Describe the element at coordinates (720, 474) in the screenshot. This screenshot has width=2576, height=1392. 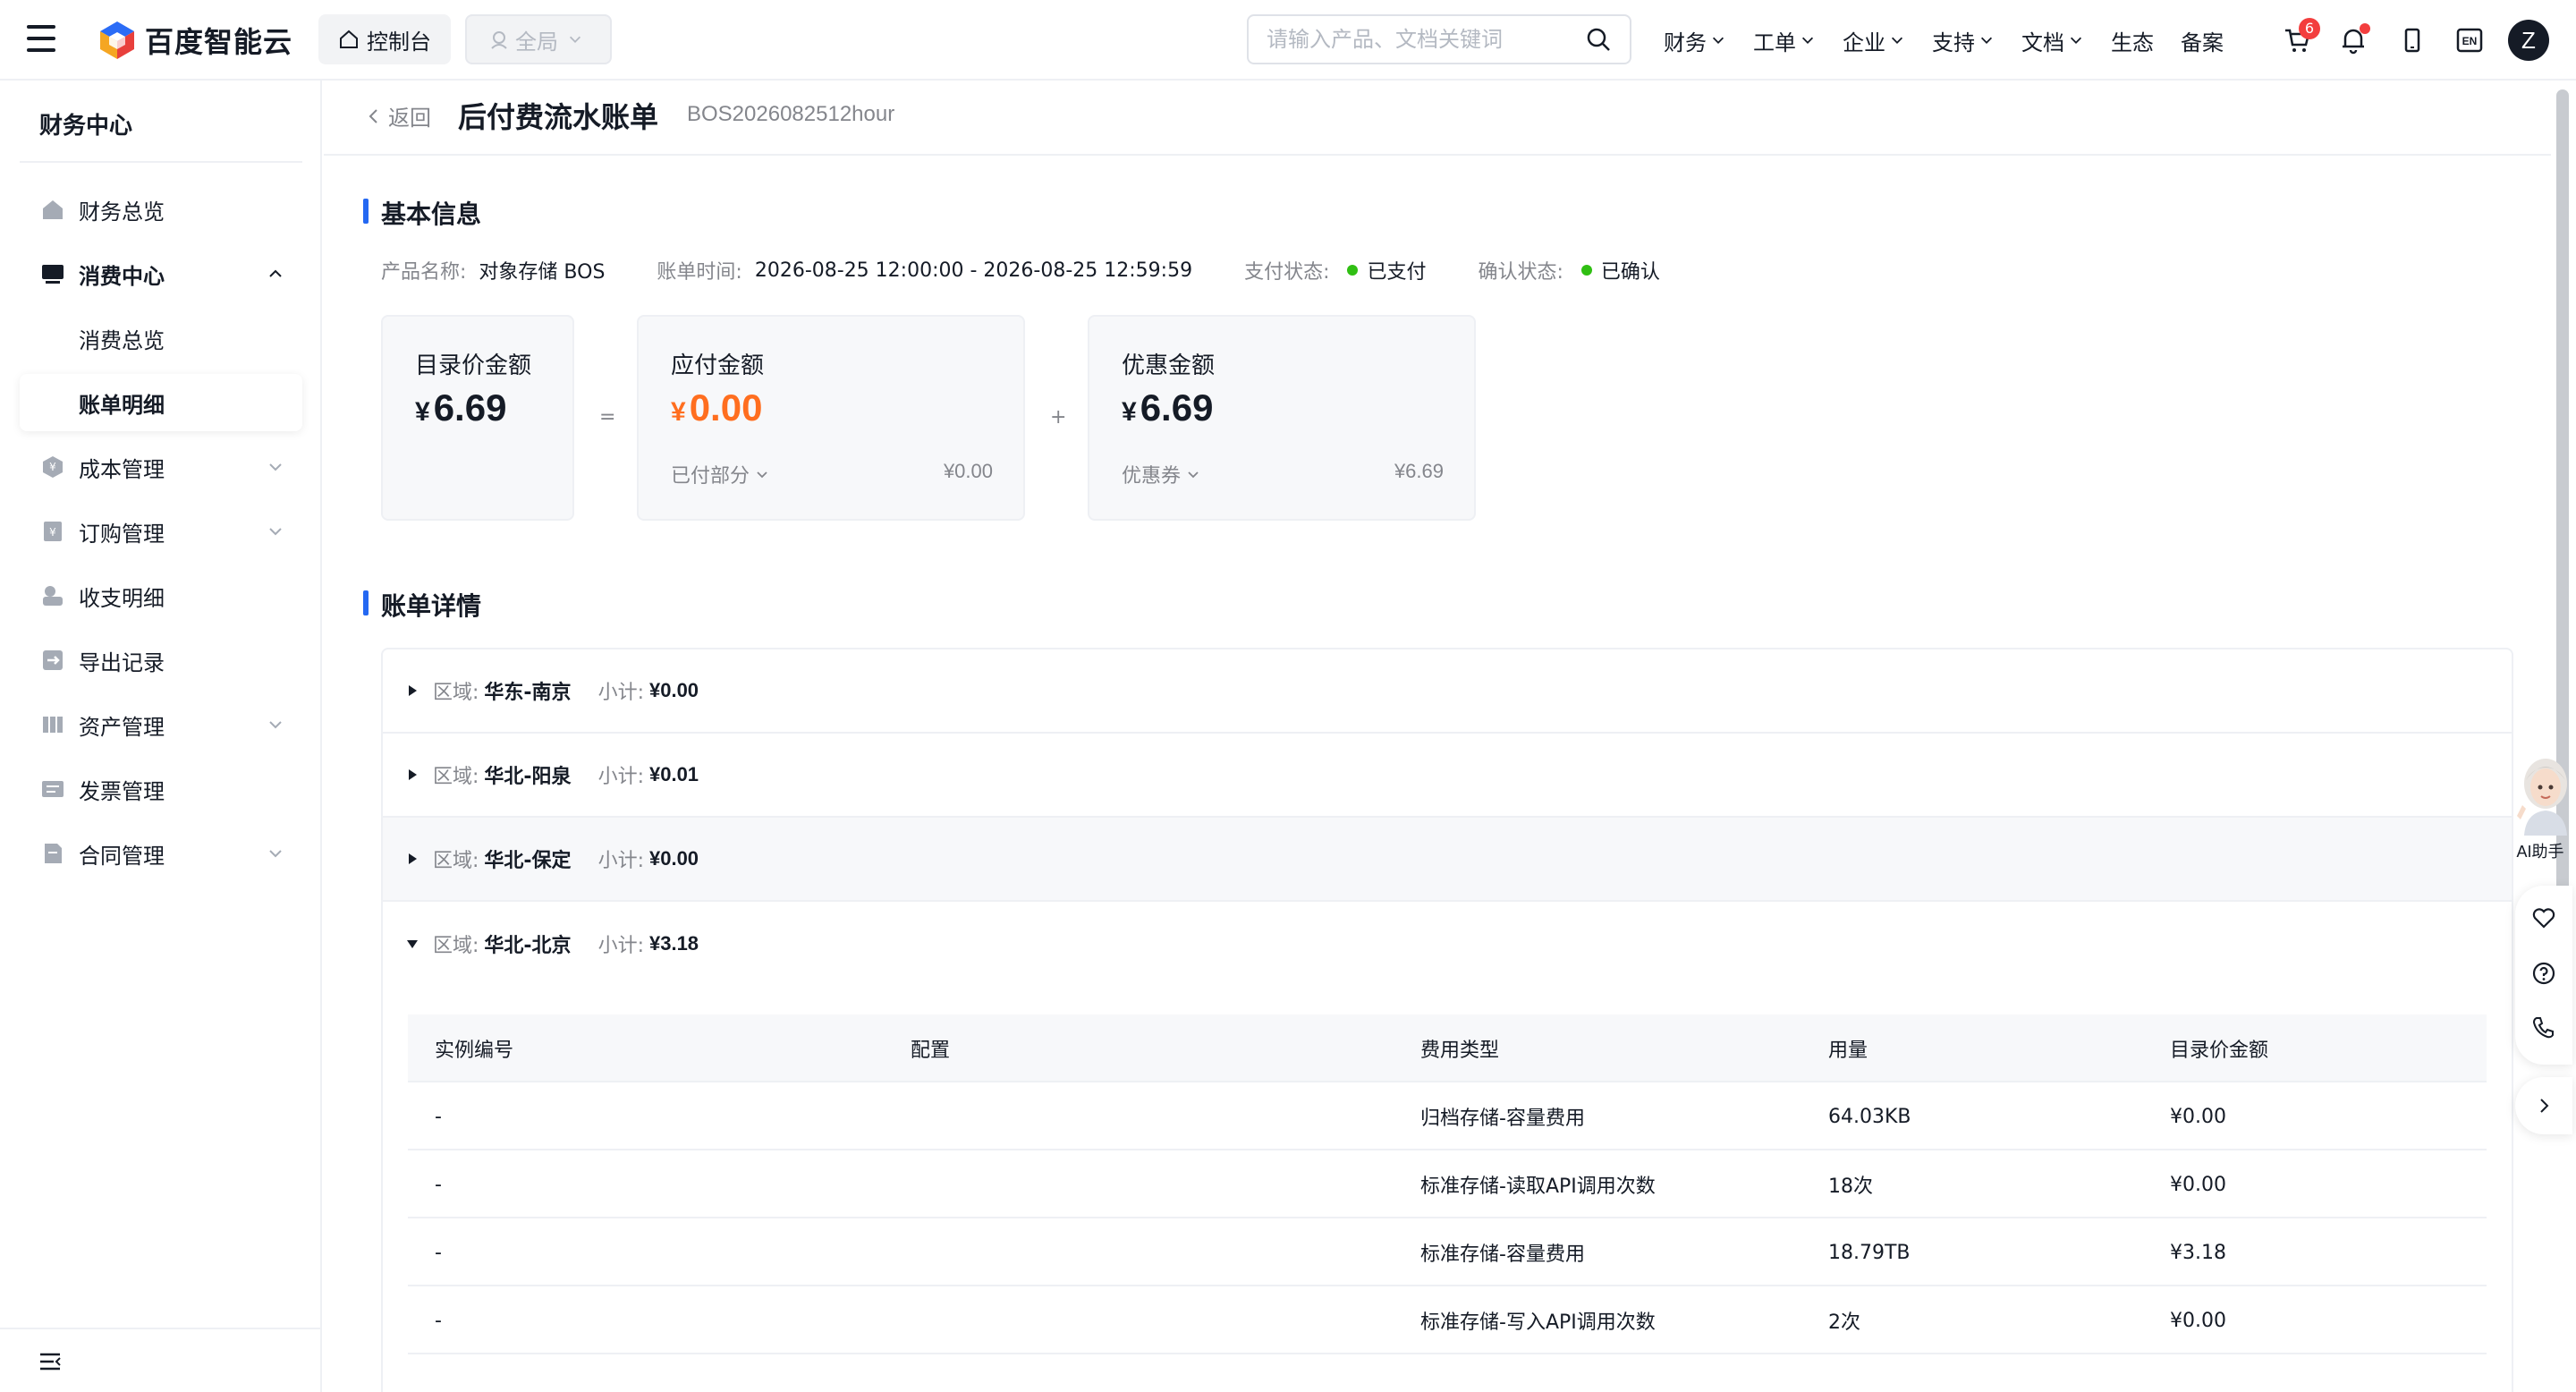
I see `paid-portion-toggle: 已付部分` at that location.